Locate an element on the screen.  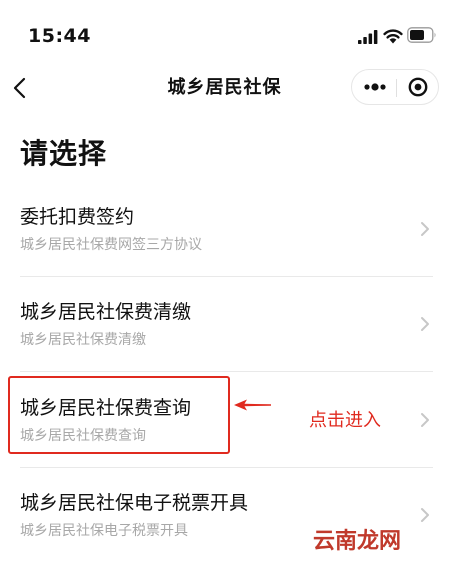
page-heading: 请选择 is located at coordinates (64, 153).